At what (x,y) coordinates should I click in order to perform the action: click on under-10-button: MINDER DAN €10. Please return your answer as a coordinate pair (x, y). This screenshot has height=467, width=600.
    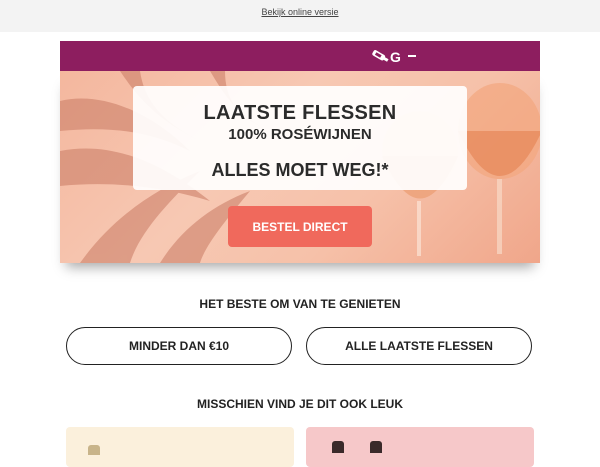
    Looking at the image, I should click on (179, 346).